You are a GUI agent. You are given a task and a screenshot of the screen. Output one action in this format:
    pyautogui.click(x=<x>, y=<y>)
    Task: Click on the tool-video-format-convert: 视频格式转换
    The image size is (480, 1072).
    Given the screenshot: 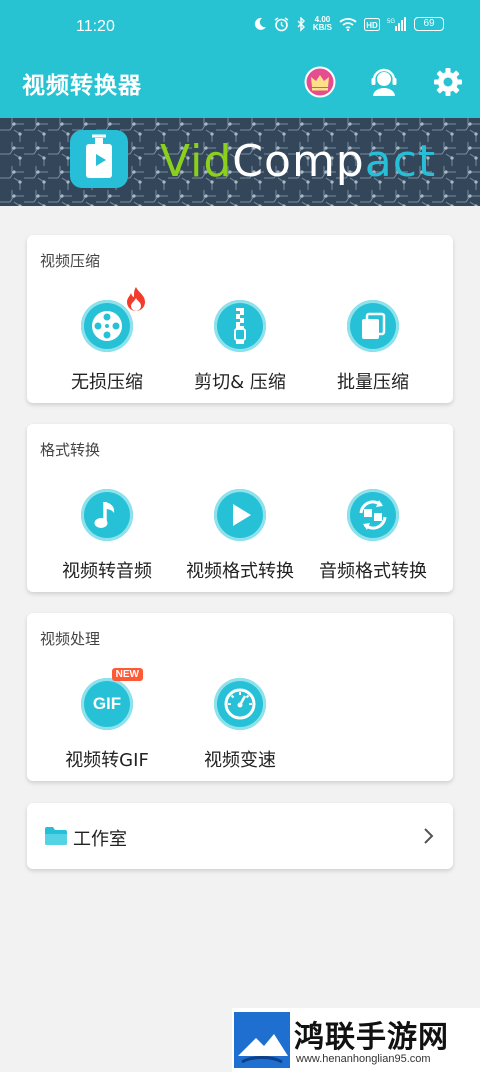 What is the action you would take?
    pyautogui.click(x=240, y=536)
    